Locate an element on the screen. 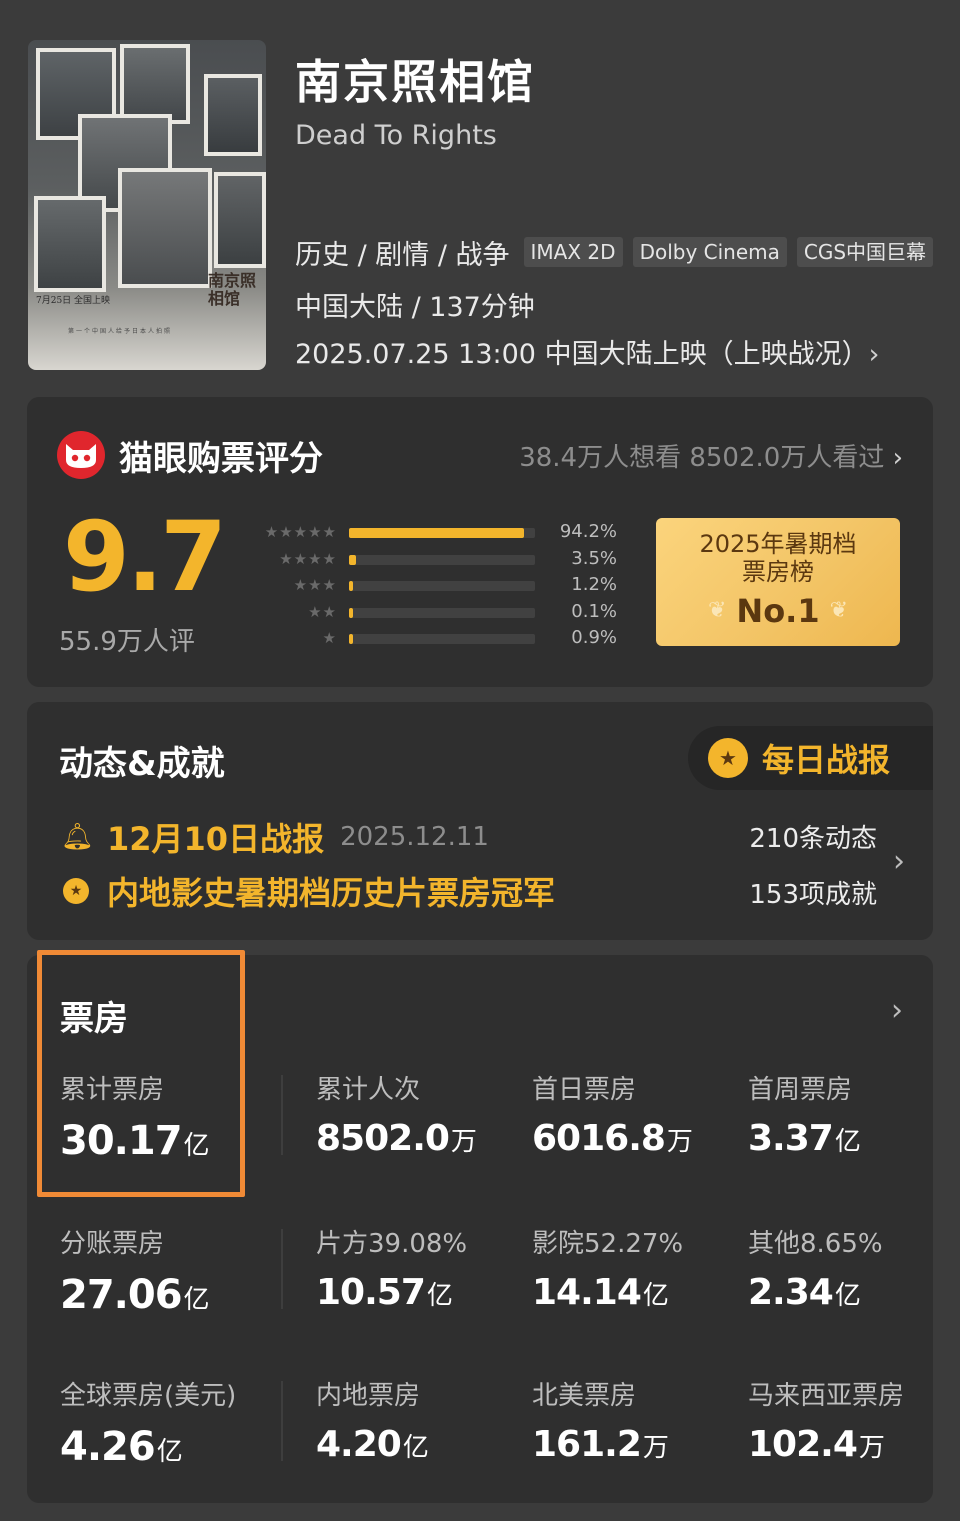 The width and height of the screenshot is (960, 1521). rank-number: No.1 is located at coordinates (778, 611).